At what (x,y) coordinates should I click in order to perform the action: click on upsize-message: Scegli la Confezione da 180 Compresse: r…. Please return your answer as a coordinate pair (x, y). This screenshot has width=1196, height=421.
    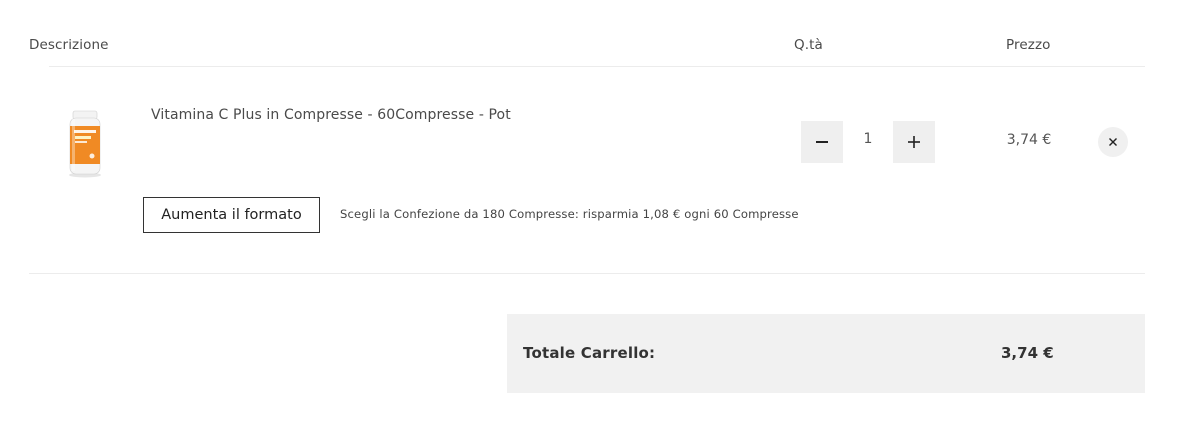
    Looking at the image, I should click on (569, 214).